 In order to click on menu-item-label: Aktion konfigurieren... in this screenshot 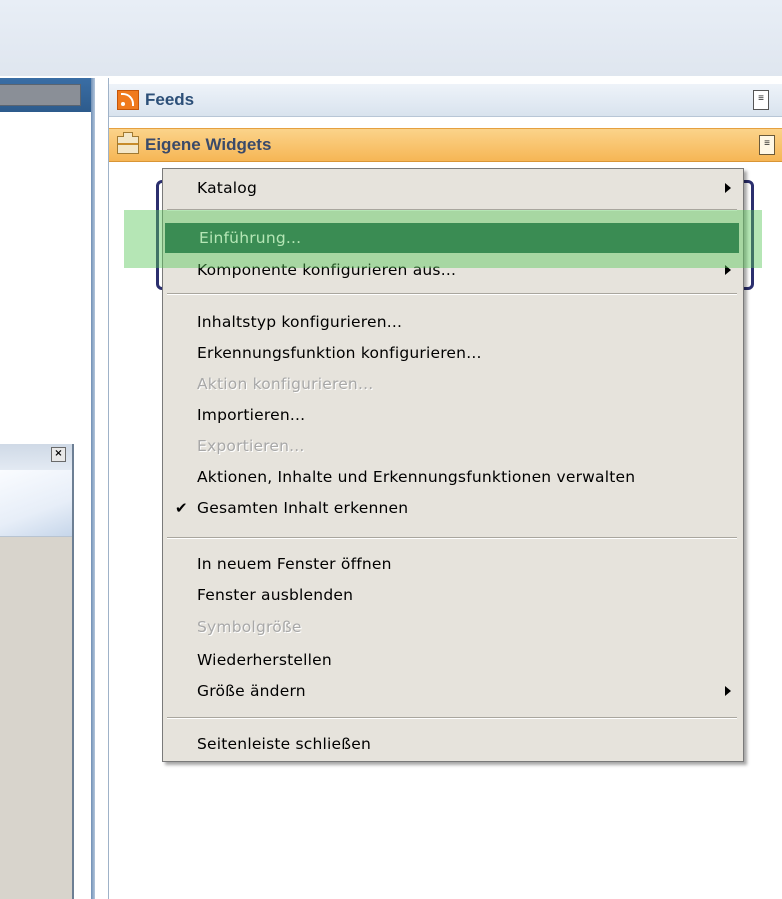, I will do `click(285, 384)`.